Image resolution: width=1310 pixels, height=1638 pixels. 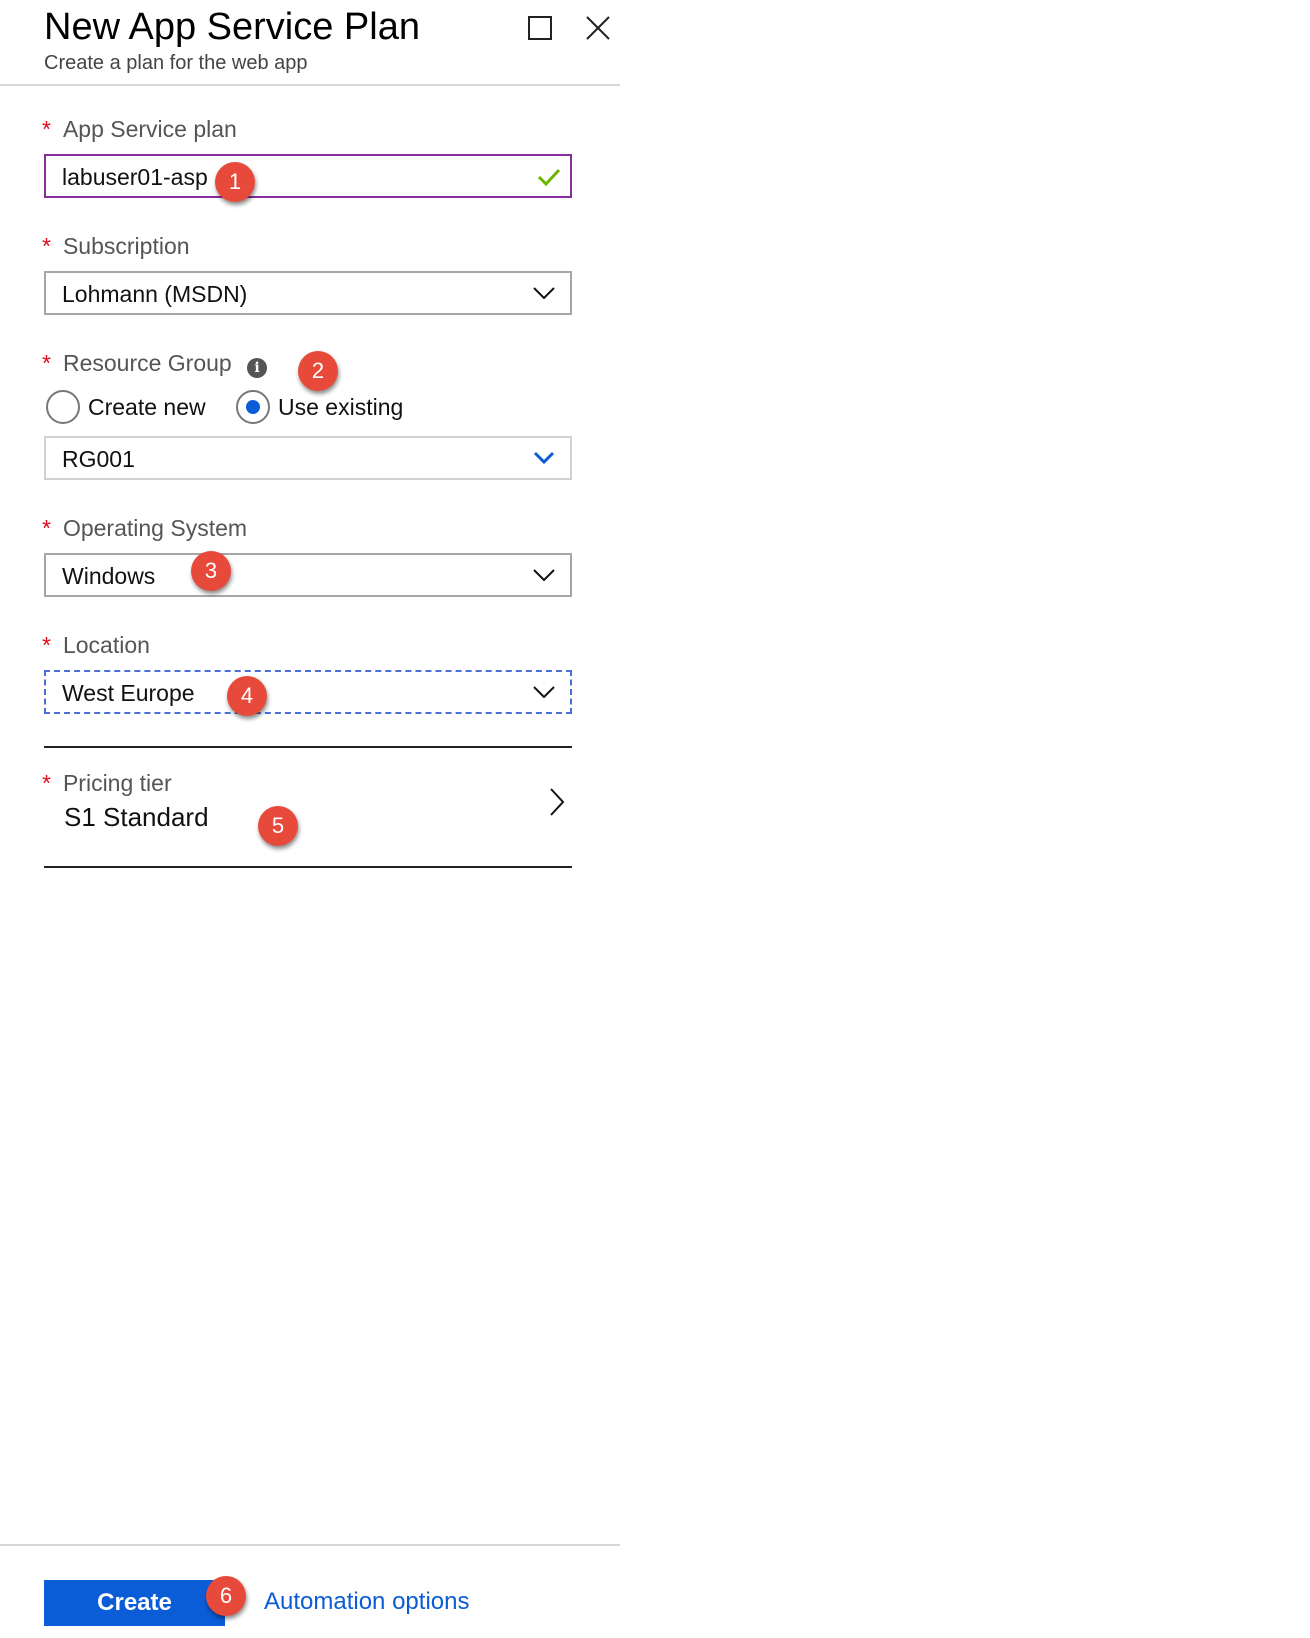 I want to click on automation-options-link: Automation options, so click(x=366, y=1602).